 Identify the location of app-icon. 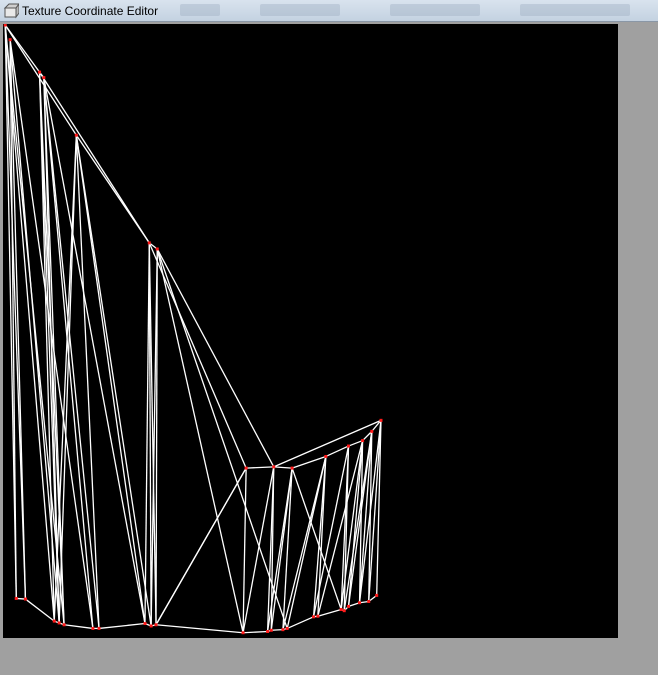
(11, 11).